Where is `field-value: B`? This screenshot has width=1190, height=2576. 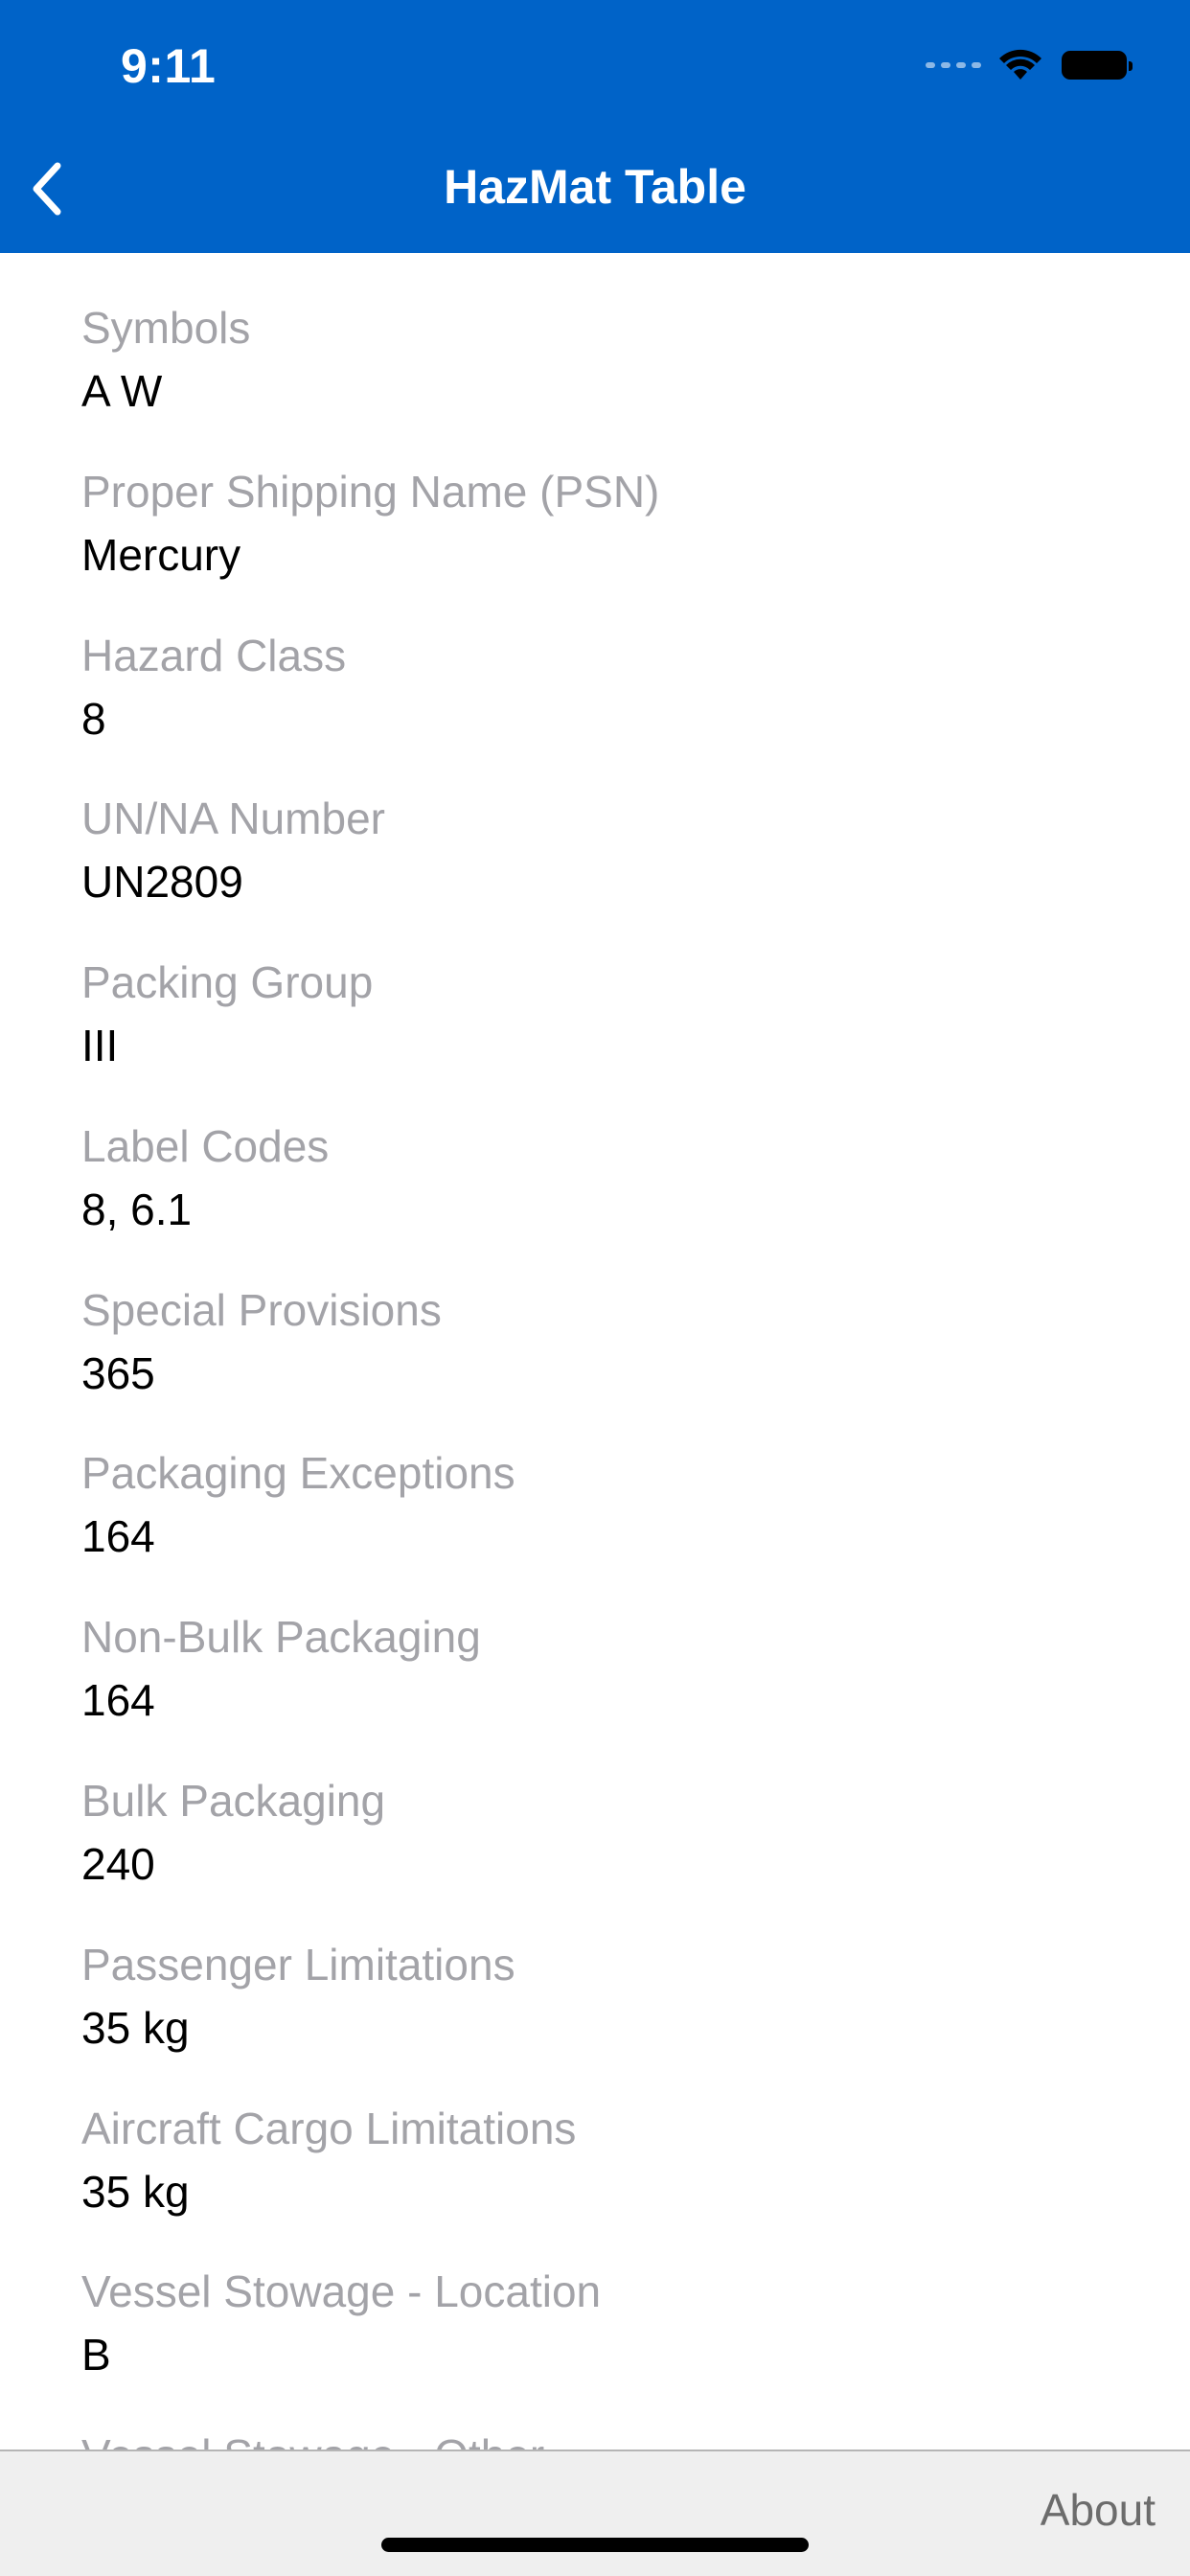
field-value: B is located at coordinates (96, 2355).